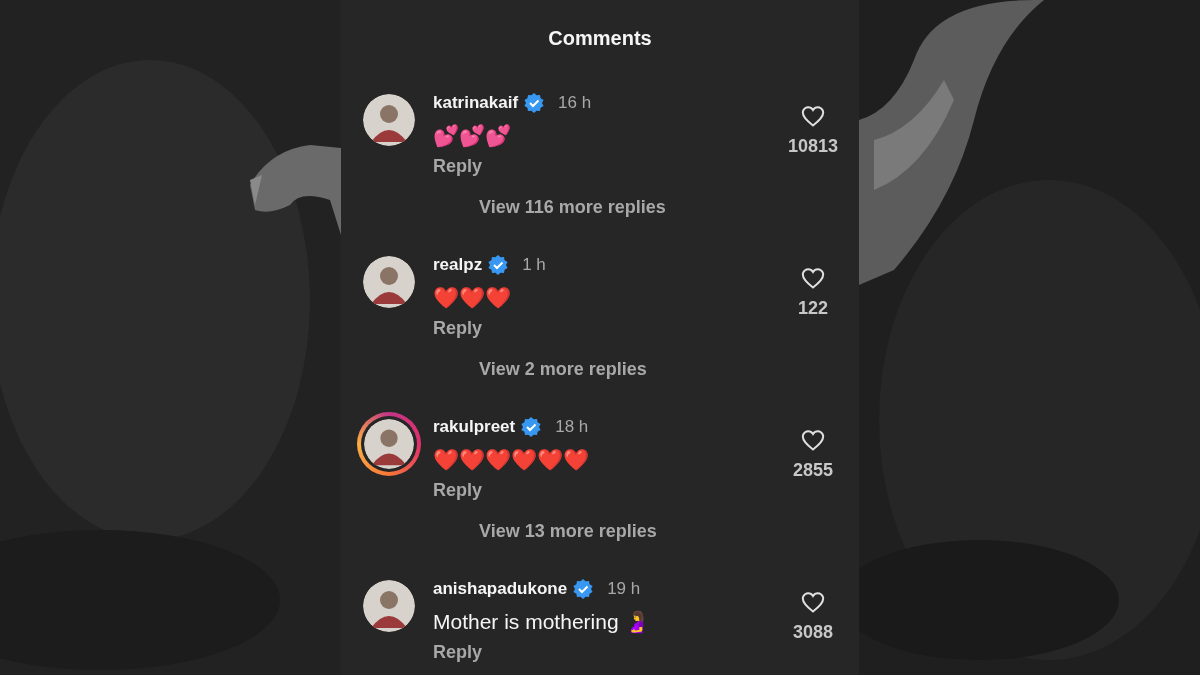 The height and width of the screenshot is (675, 1200). What do you see at coordinates (476, 103) in the screenshot?
I see `username: katrinakaif` at bounding box center [476, 103].